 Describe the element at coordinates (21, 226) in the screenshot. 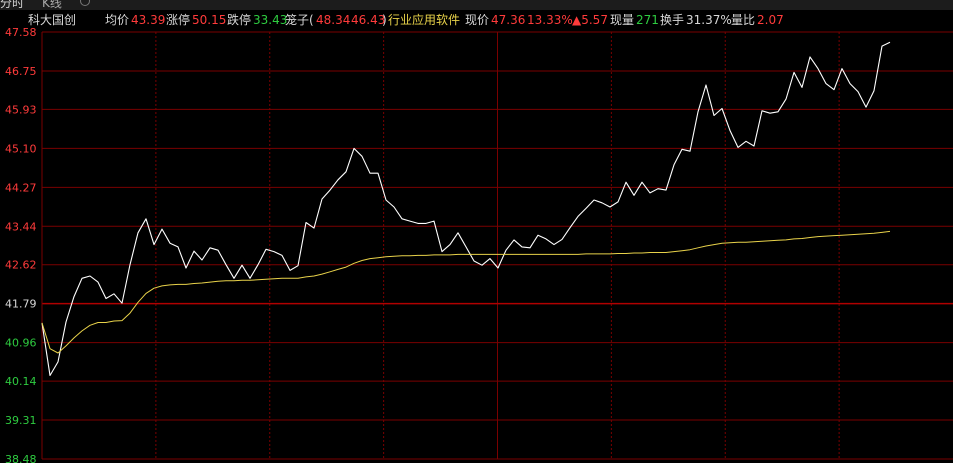

I see `y-tick-label: 43.44` at that location.